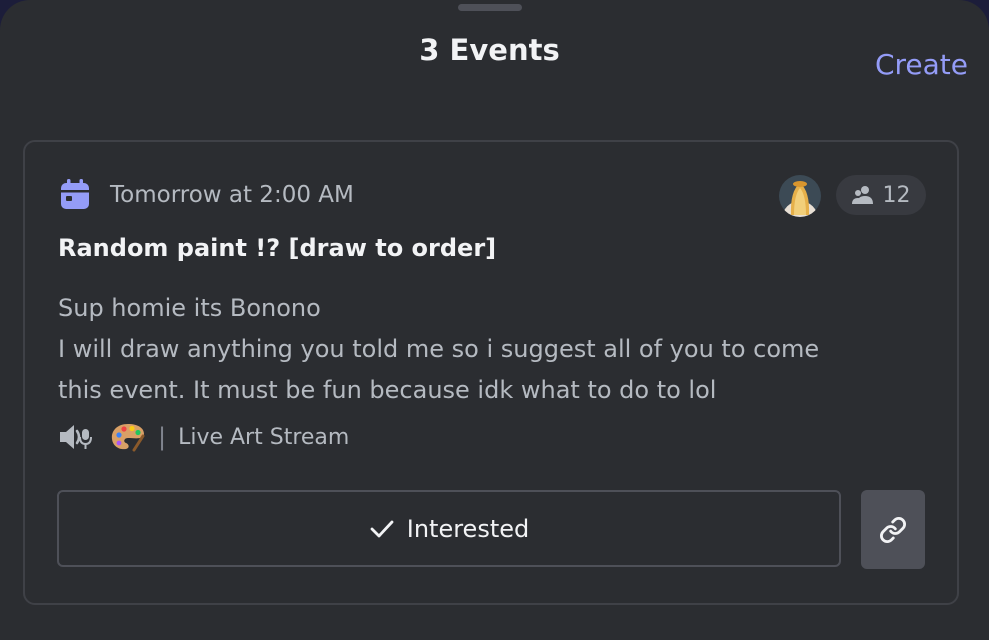  I want to click on event-title: Random paint !? [draw to order], so click(277, 248).